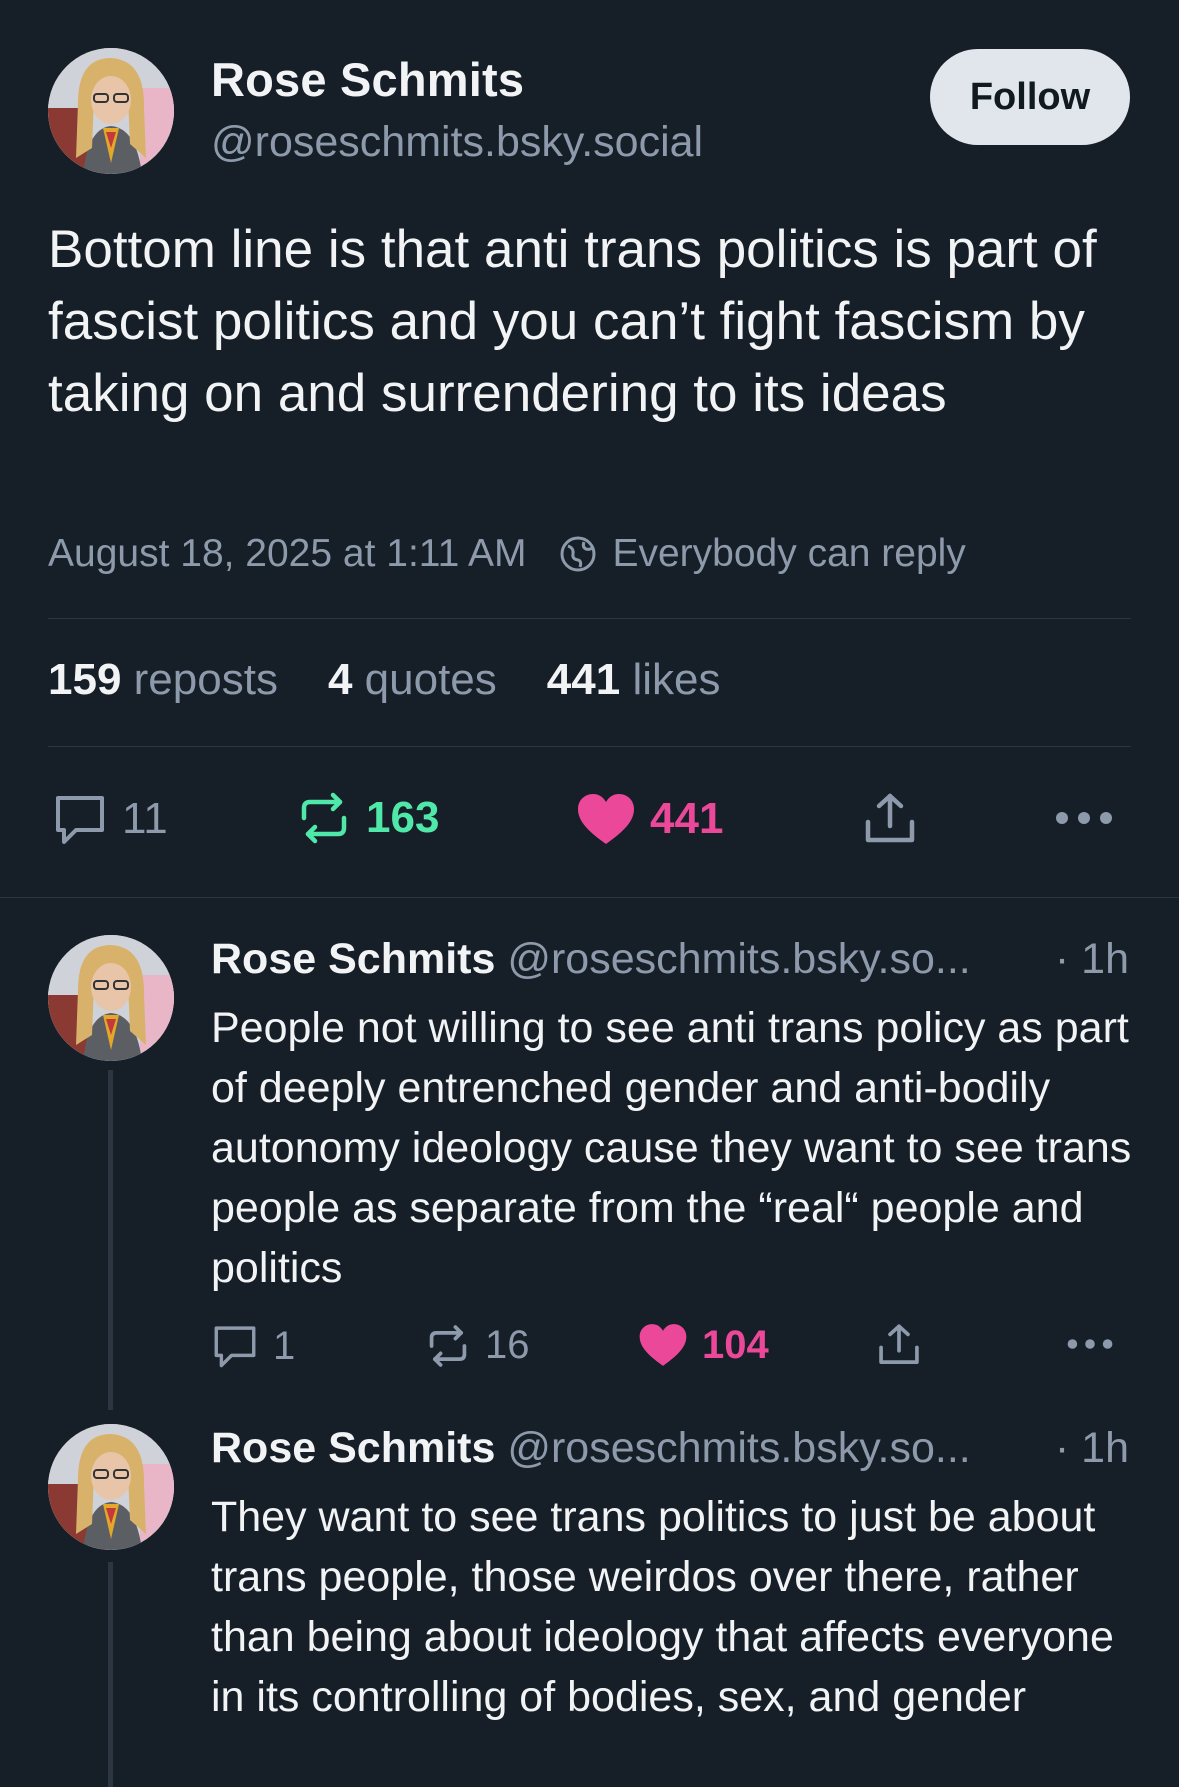 This screenshot has width=1179, height=1787. I want to click on like-count: 104, so click(735, 1344).